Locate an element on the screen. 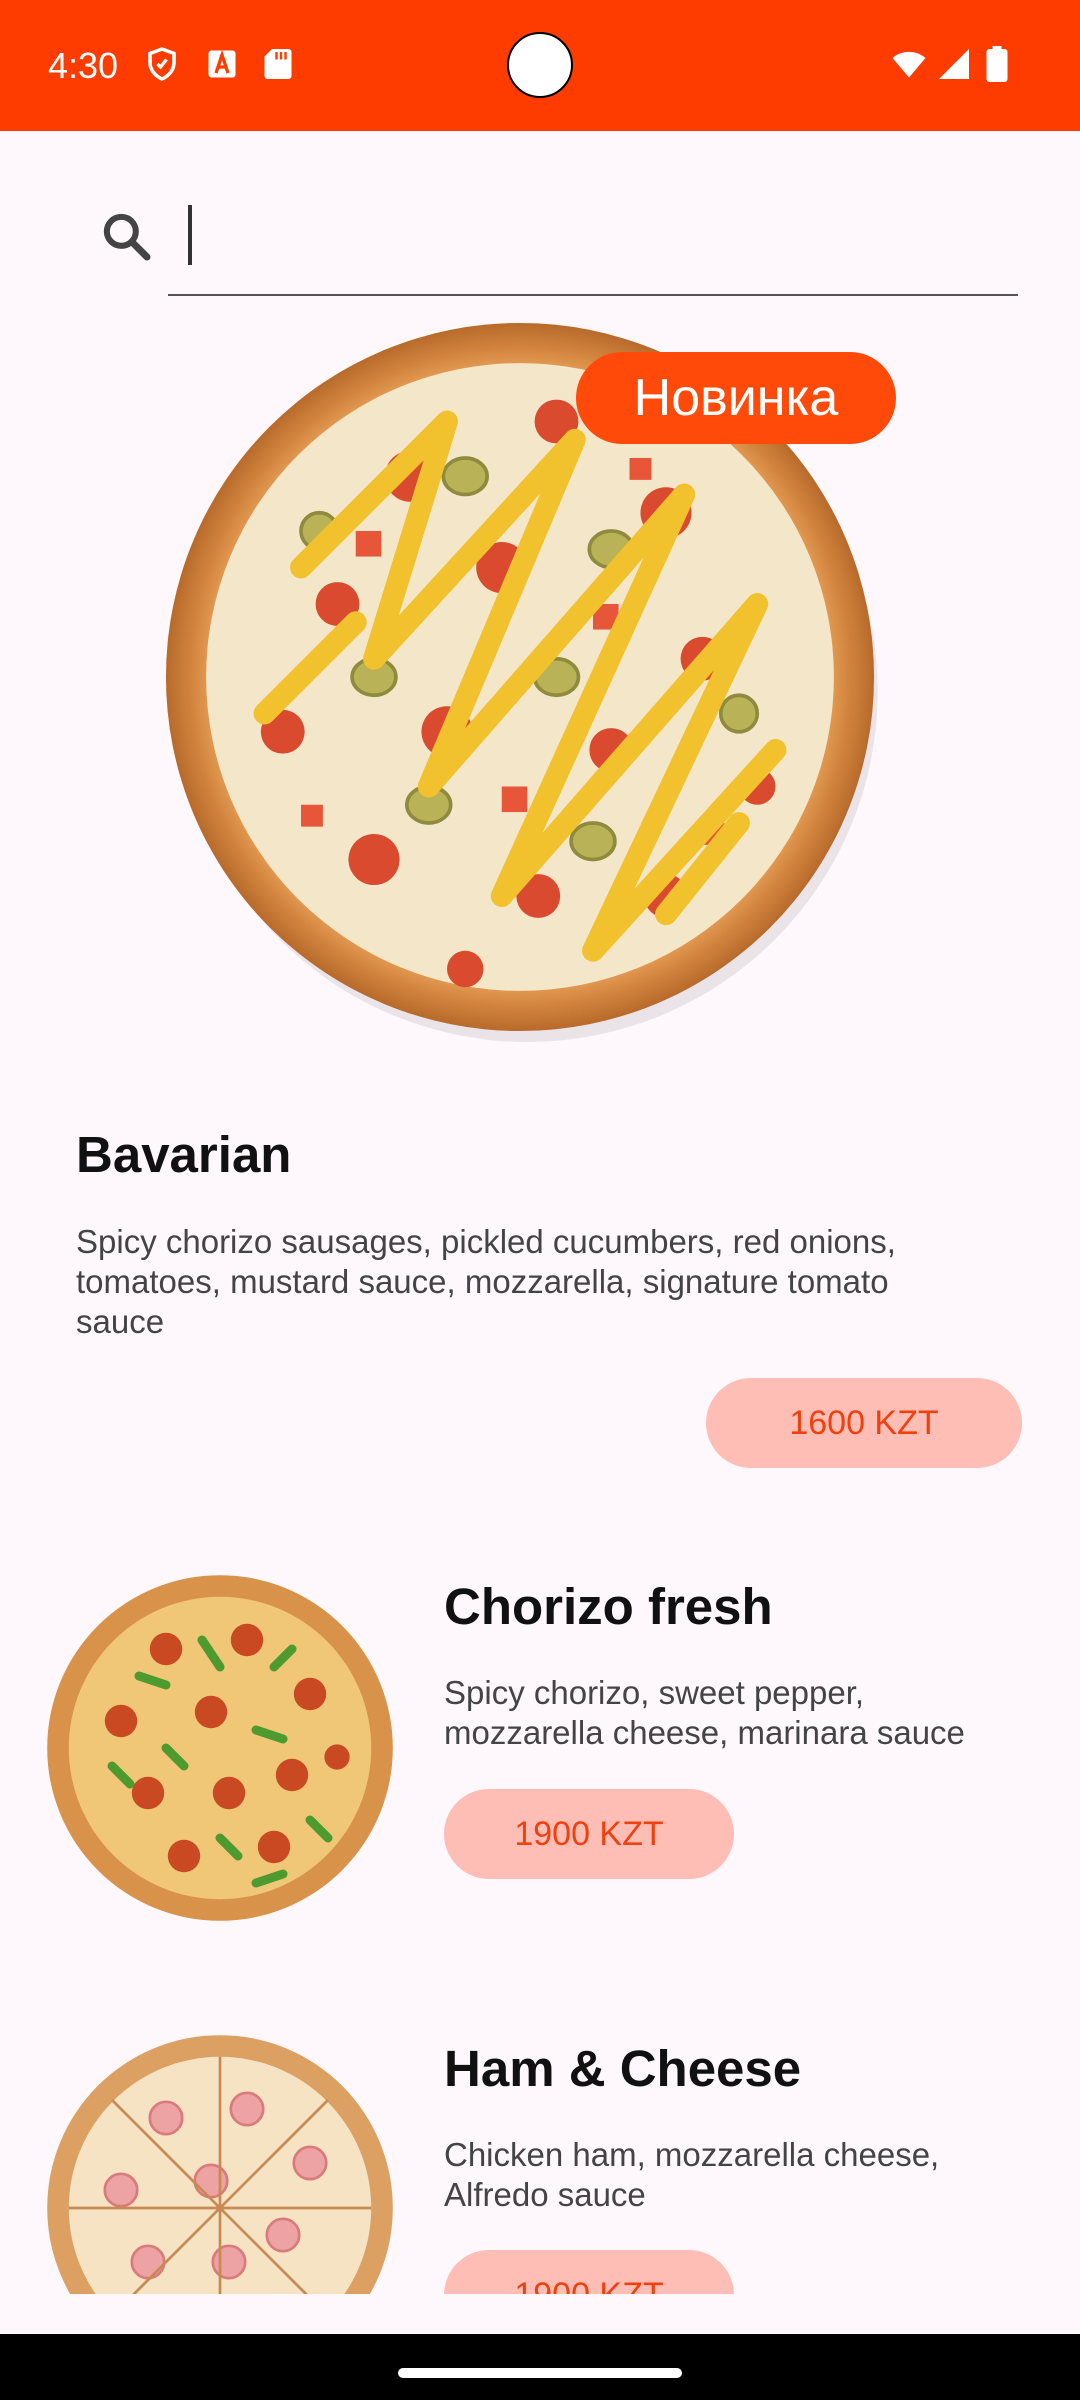  sd-card-icon is located at coordinates (278, 64).